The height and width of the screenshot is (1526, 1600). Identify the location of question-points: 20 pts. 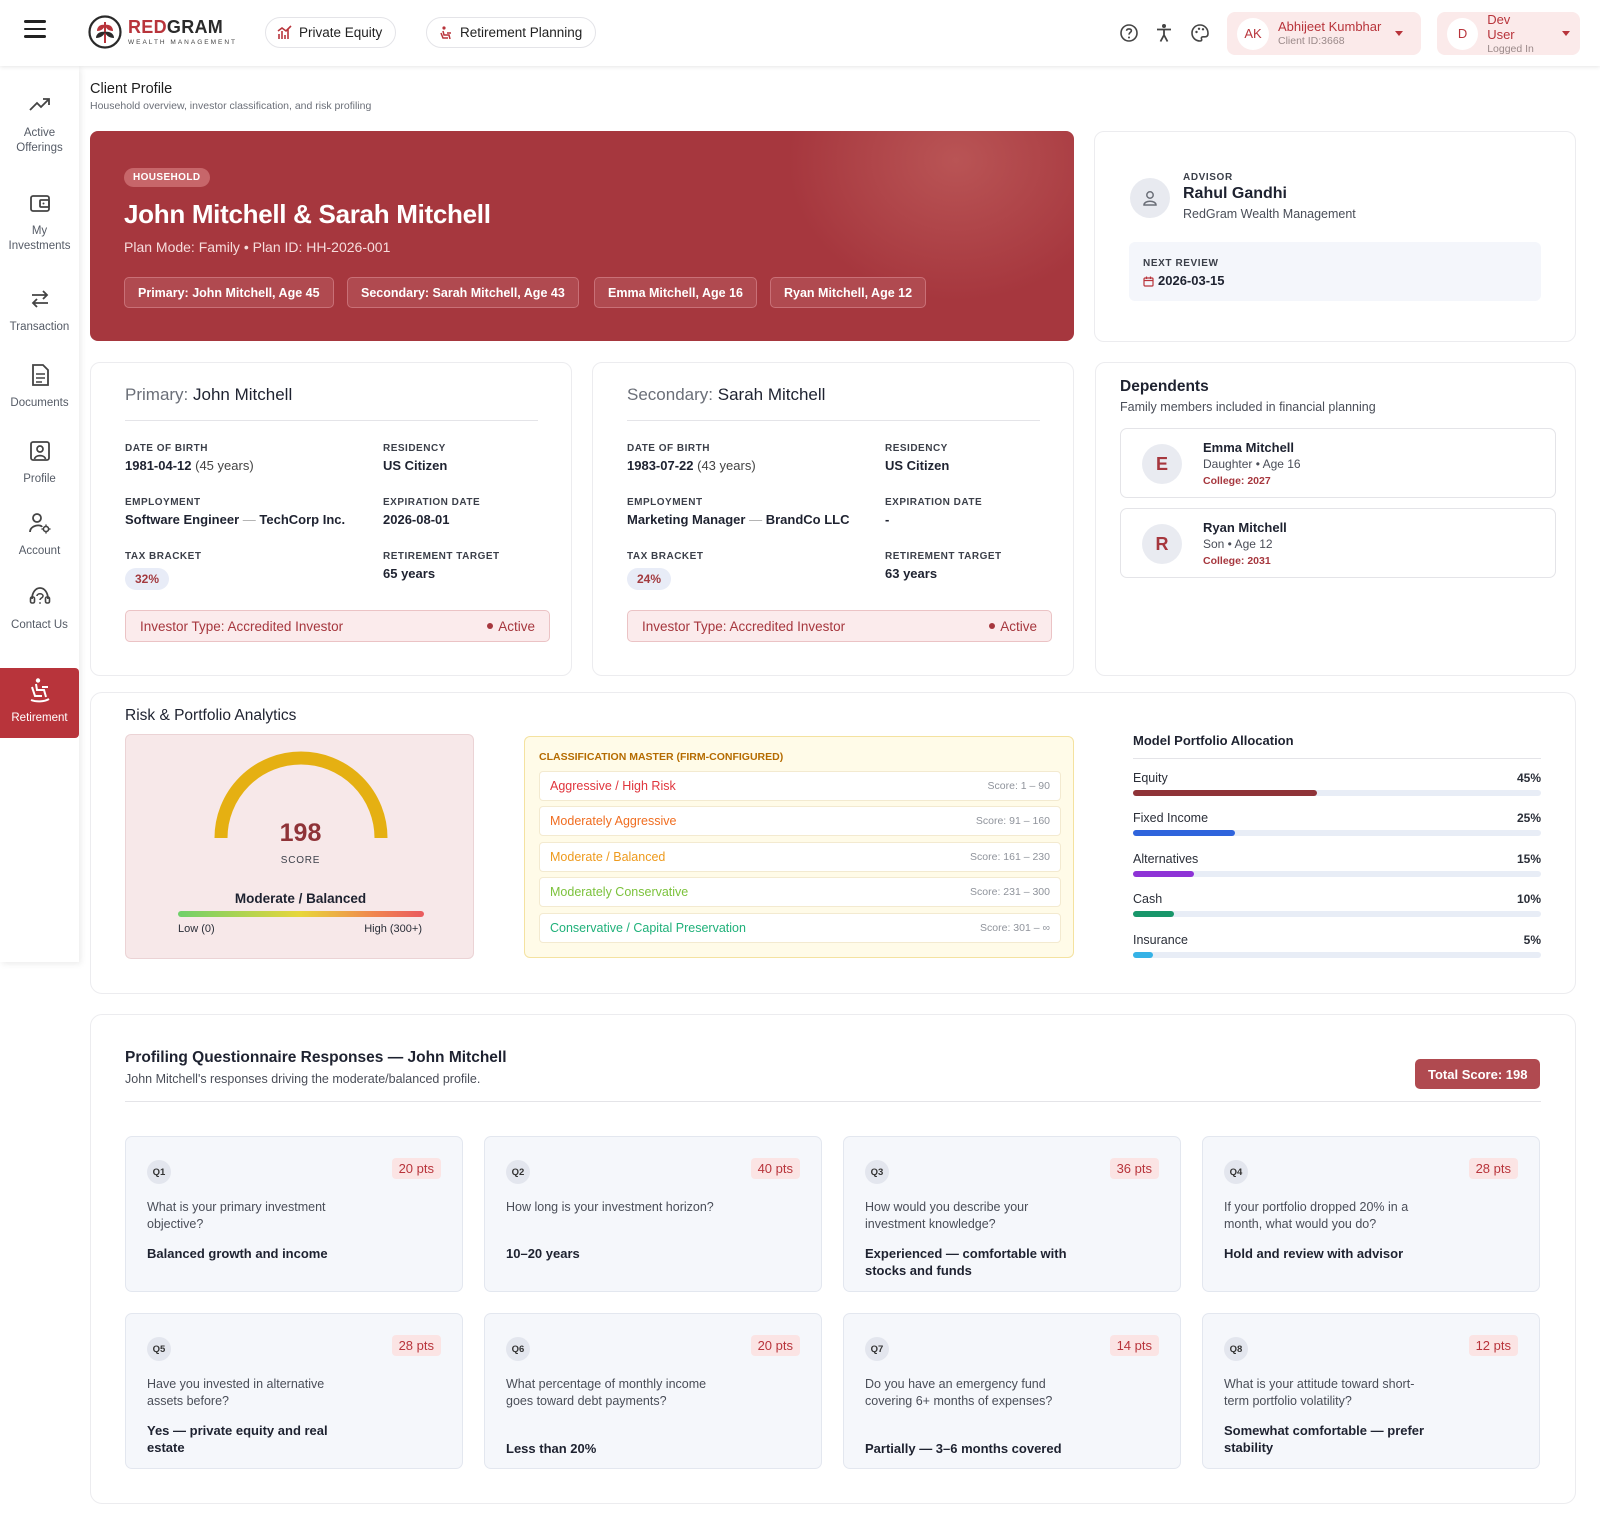
(416, 1168).